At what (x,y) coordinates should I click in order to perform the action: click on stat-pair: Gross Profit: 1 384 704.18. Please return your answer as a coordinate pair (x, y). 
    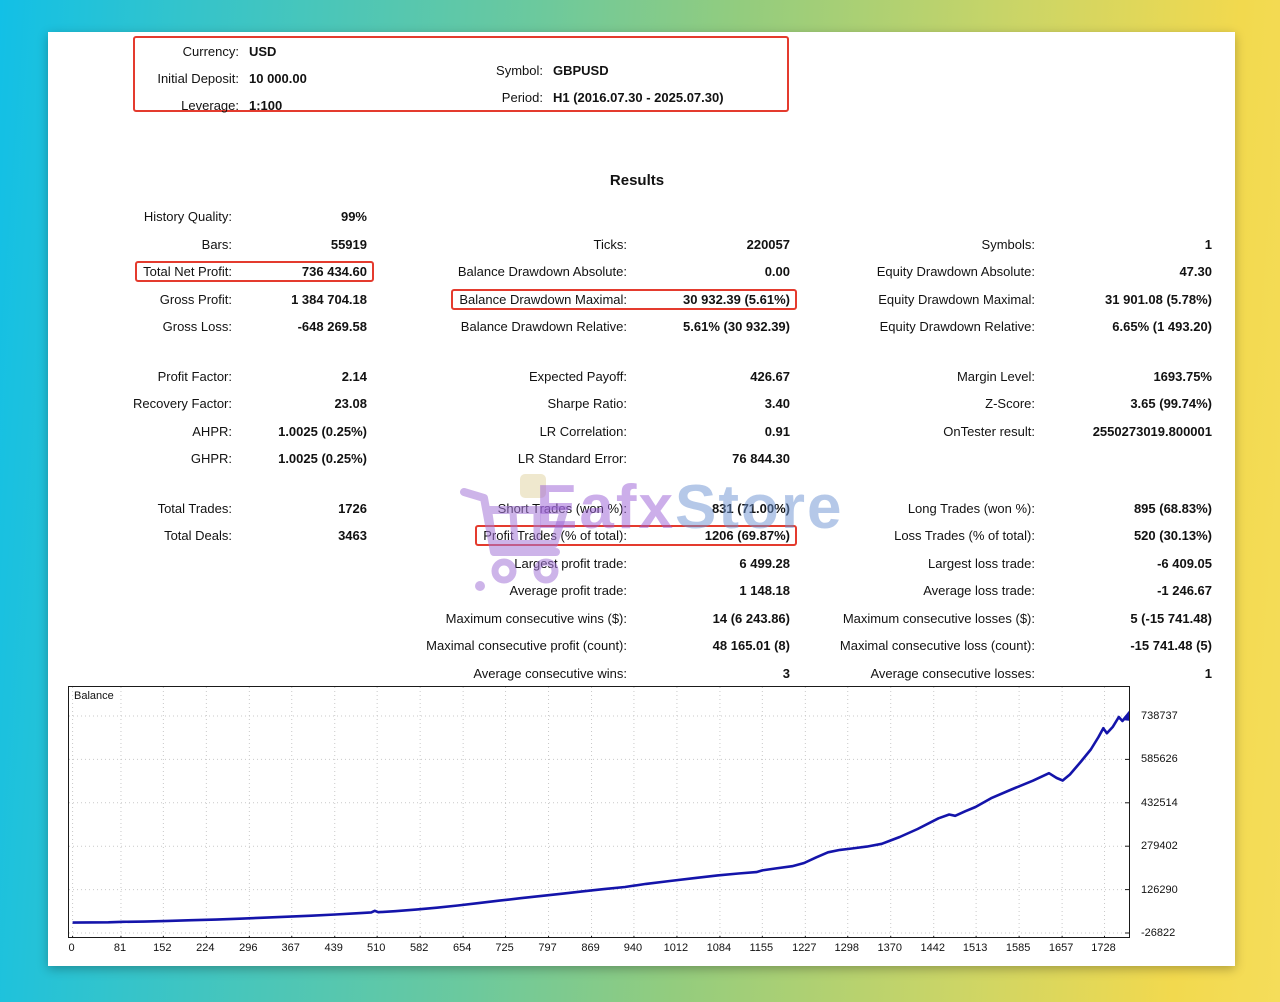
    Looking at the image, I should click on (214, 299).